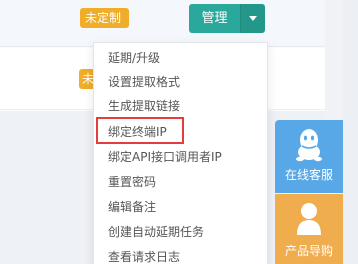 The image size is (358, 264). I want to click on manage-button: 管理, so click(214, 18).